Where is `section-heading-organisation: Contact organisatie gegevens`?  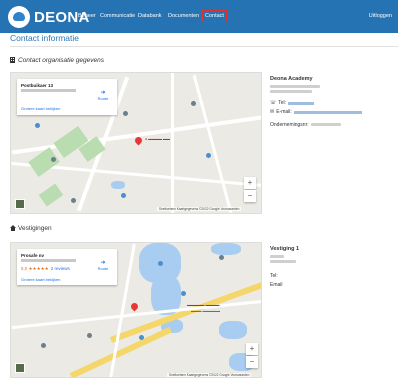 section-heading-organisation: Contact organisatie gegevens is located at coordinates (57, 60).